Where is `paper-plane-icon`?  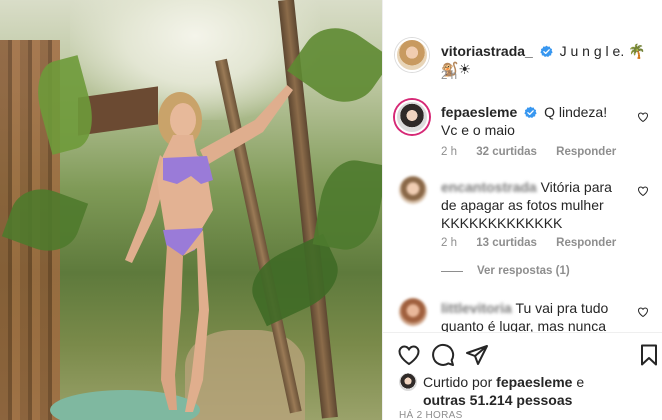 paper-plane-icon is located at coordinates (477, 355).